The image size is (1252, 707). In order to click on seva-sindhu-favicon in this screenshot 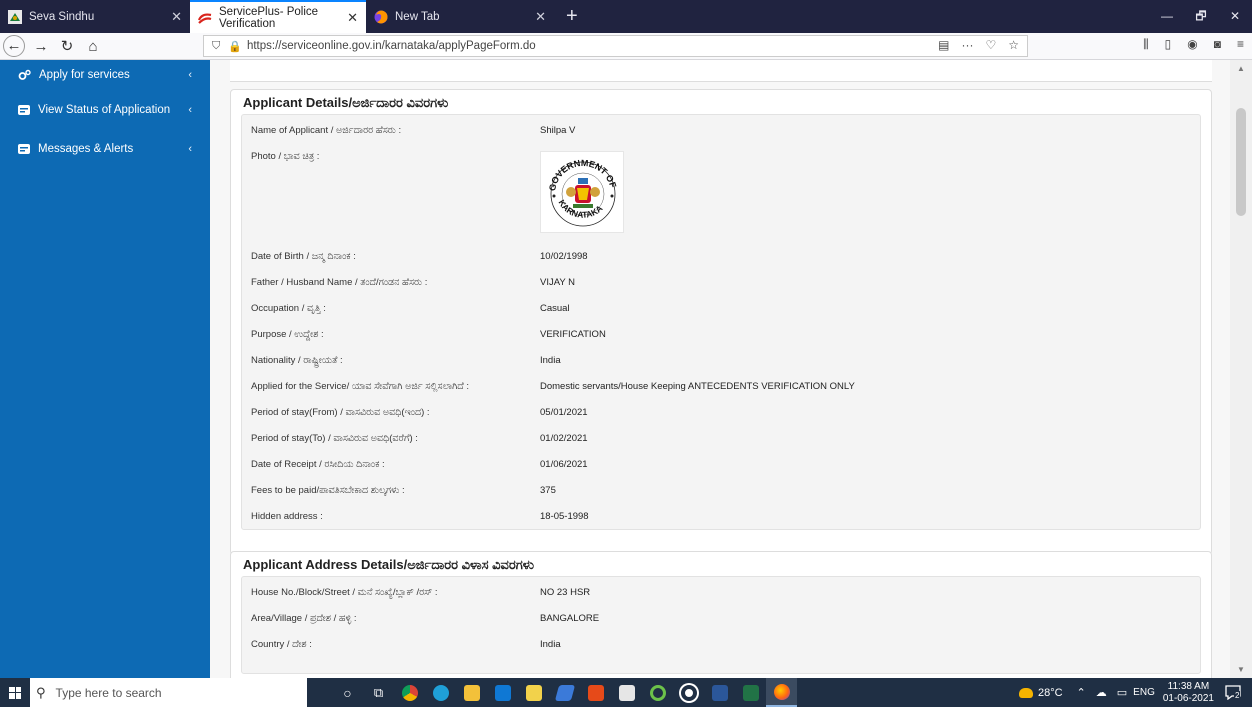, I will do `click(15, 16)`.